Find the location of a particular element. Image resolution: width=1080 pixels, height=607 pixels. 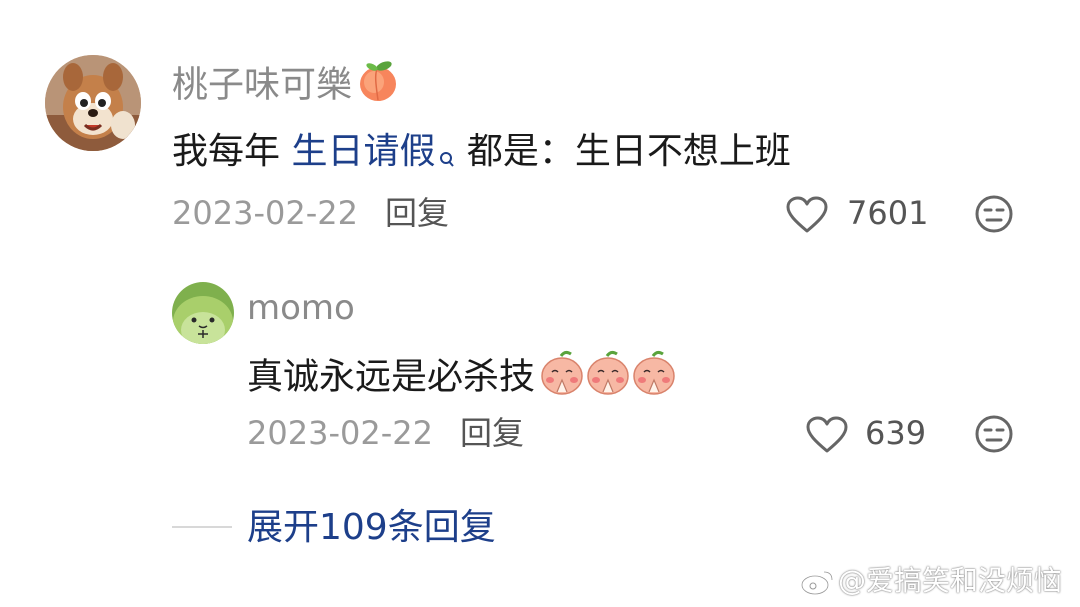

reply-like-button: 639 is located at coordinates (870, 433).